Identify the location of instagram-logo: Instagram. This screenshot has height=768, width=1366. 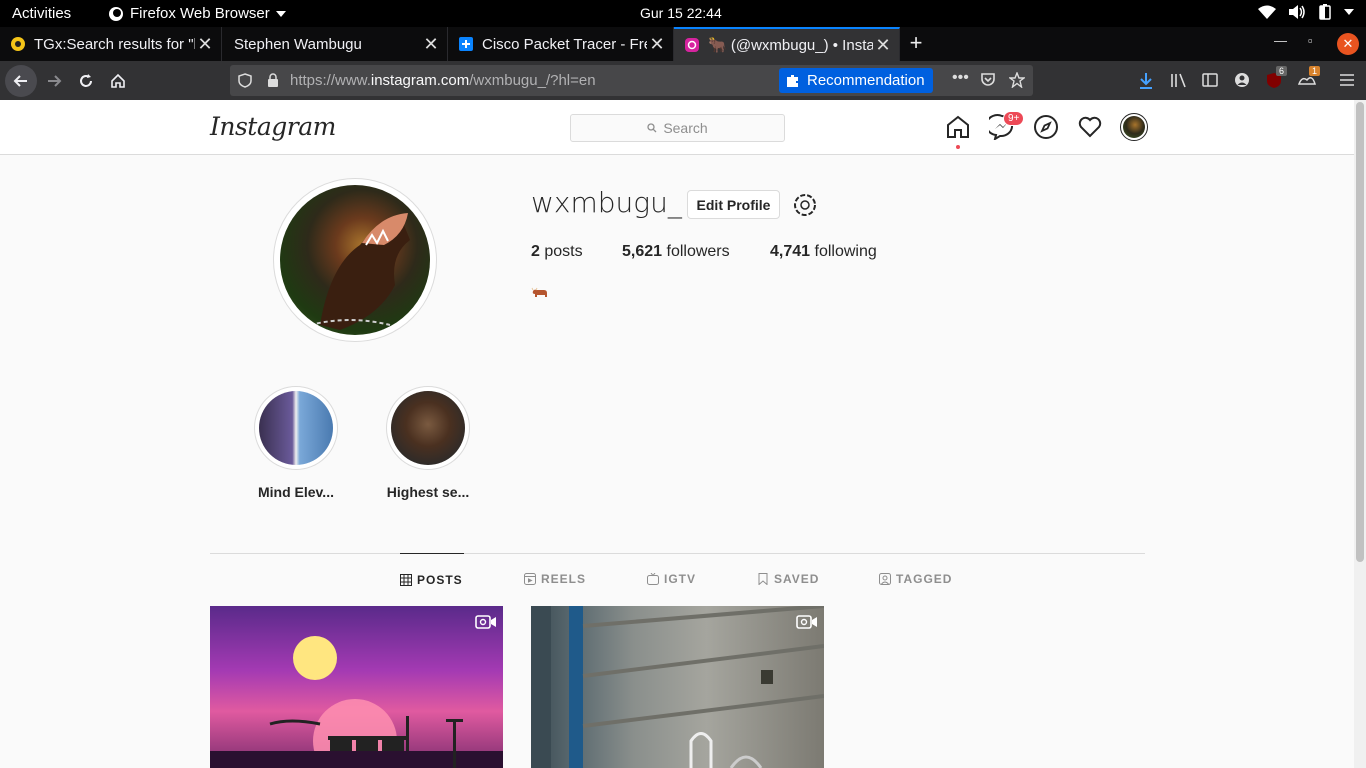
(273, 126).